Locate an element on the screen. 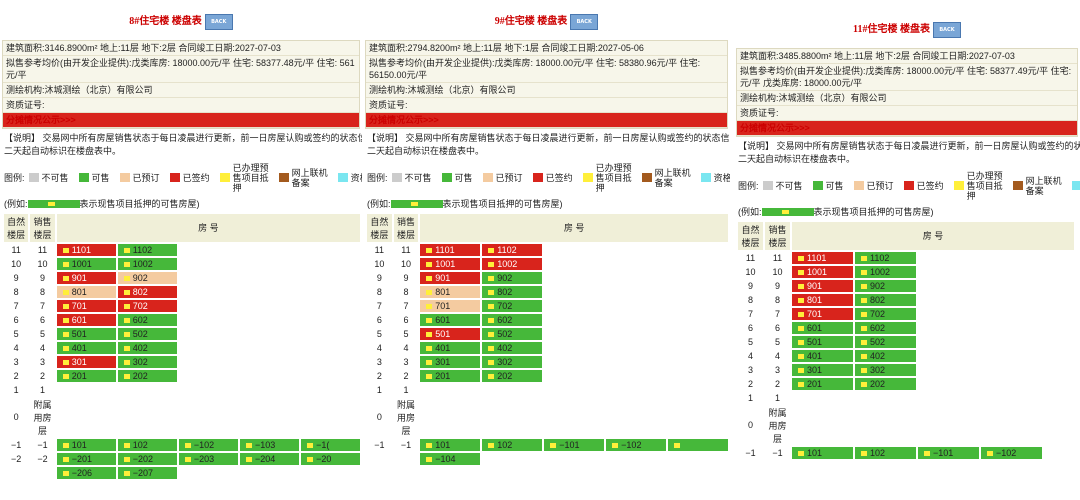 This screenshot has width=1080, height=500. room-number: 901 is located at coordinates (79, 277).